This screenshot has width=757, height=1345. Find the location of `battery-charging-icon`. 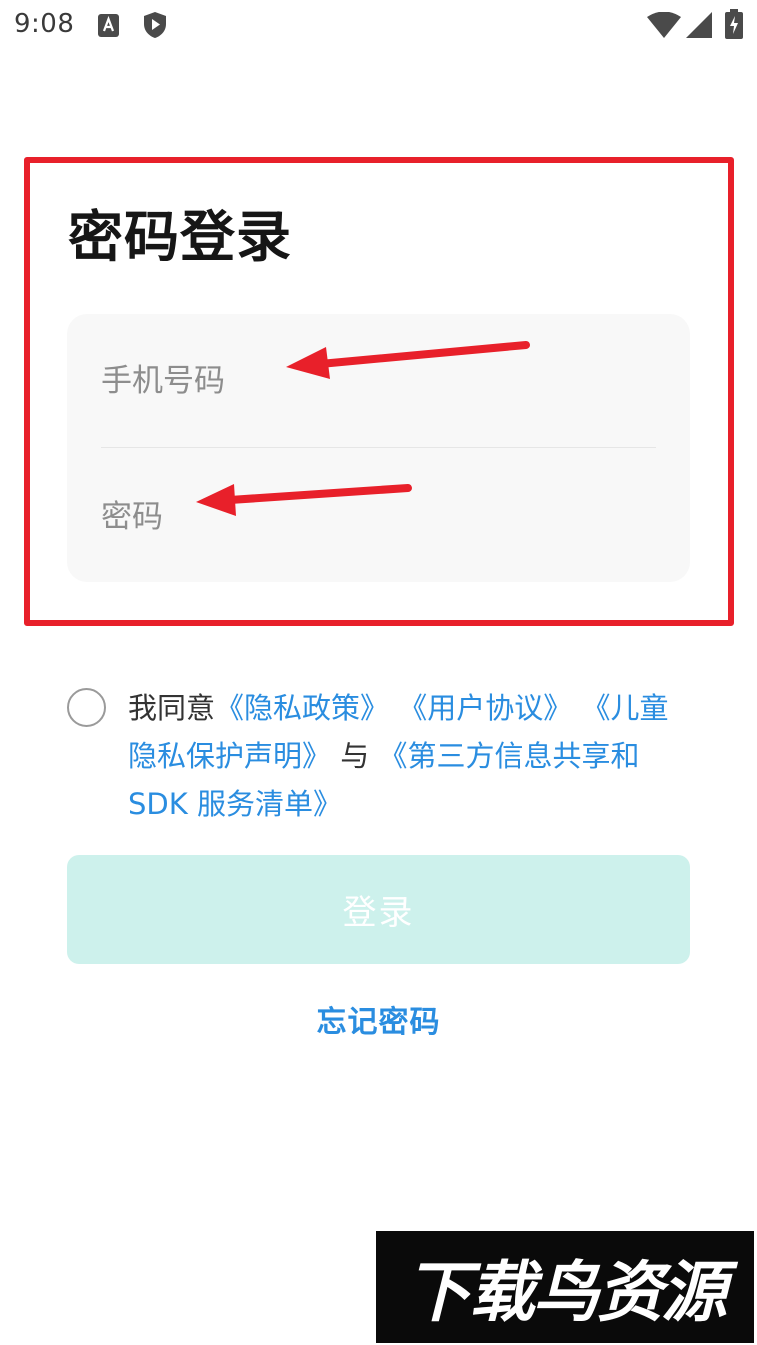

battery-charging-icon is located at coordinates (734, 24).